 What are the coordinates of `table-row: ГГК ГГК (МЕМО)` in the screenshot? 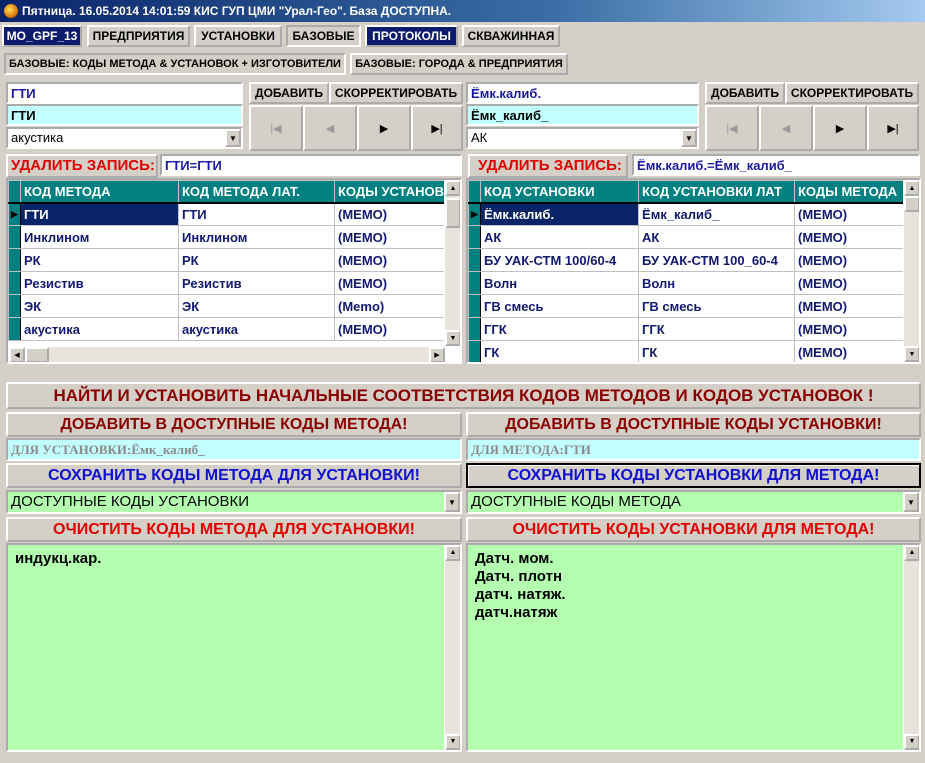 It's located at (686, 329).